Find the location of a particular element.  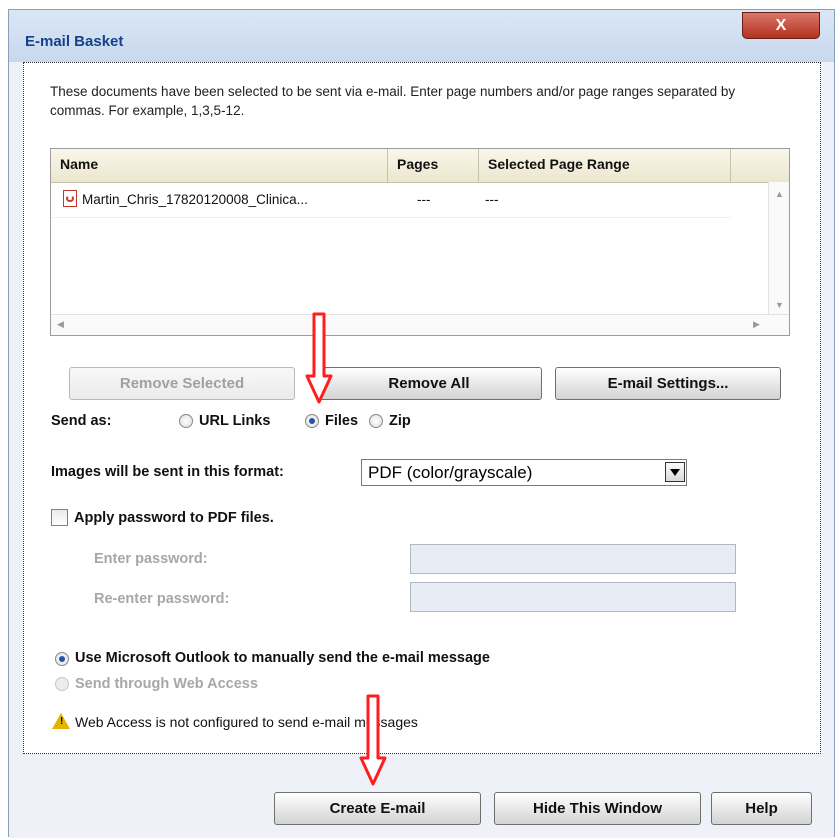

close-icon: X is located at coordinates (781, 25).